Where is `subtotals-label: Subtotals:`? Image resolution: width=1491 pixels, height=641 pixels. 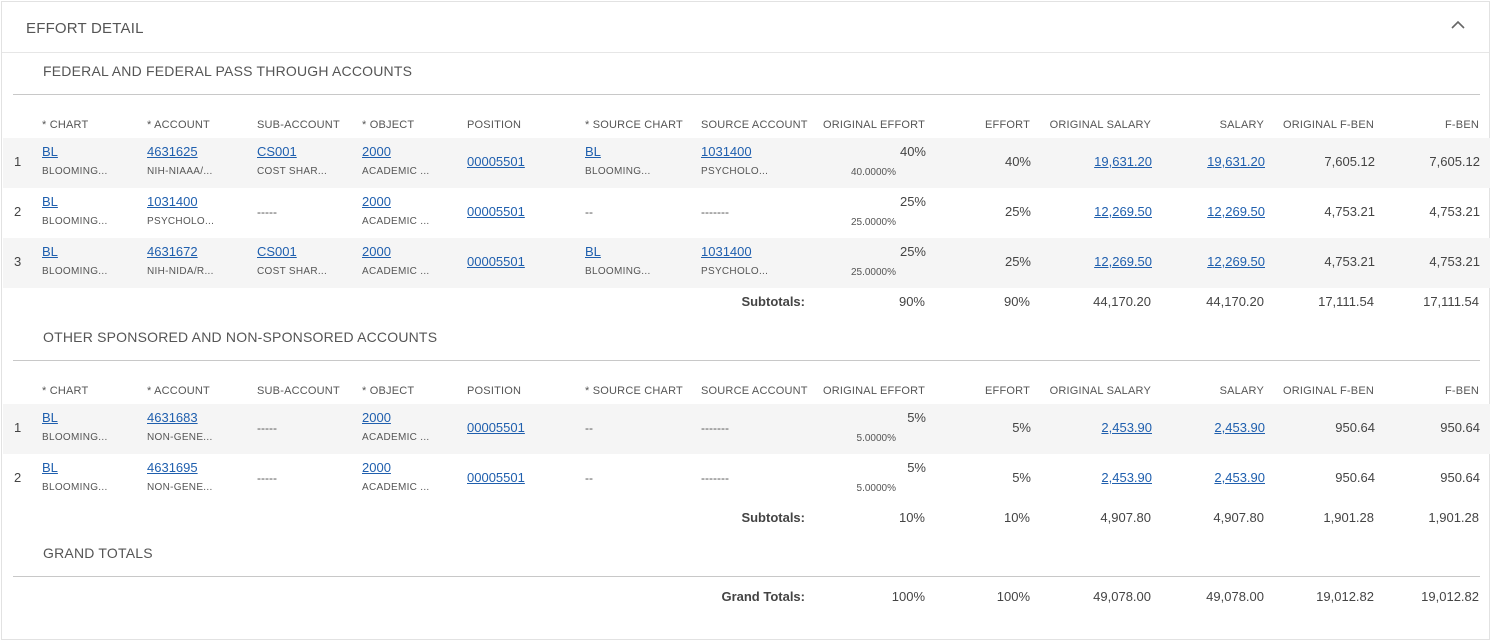 subtotals-label: Subtotals: is located at coordinates (773, 301).